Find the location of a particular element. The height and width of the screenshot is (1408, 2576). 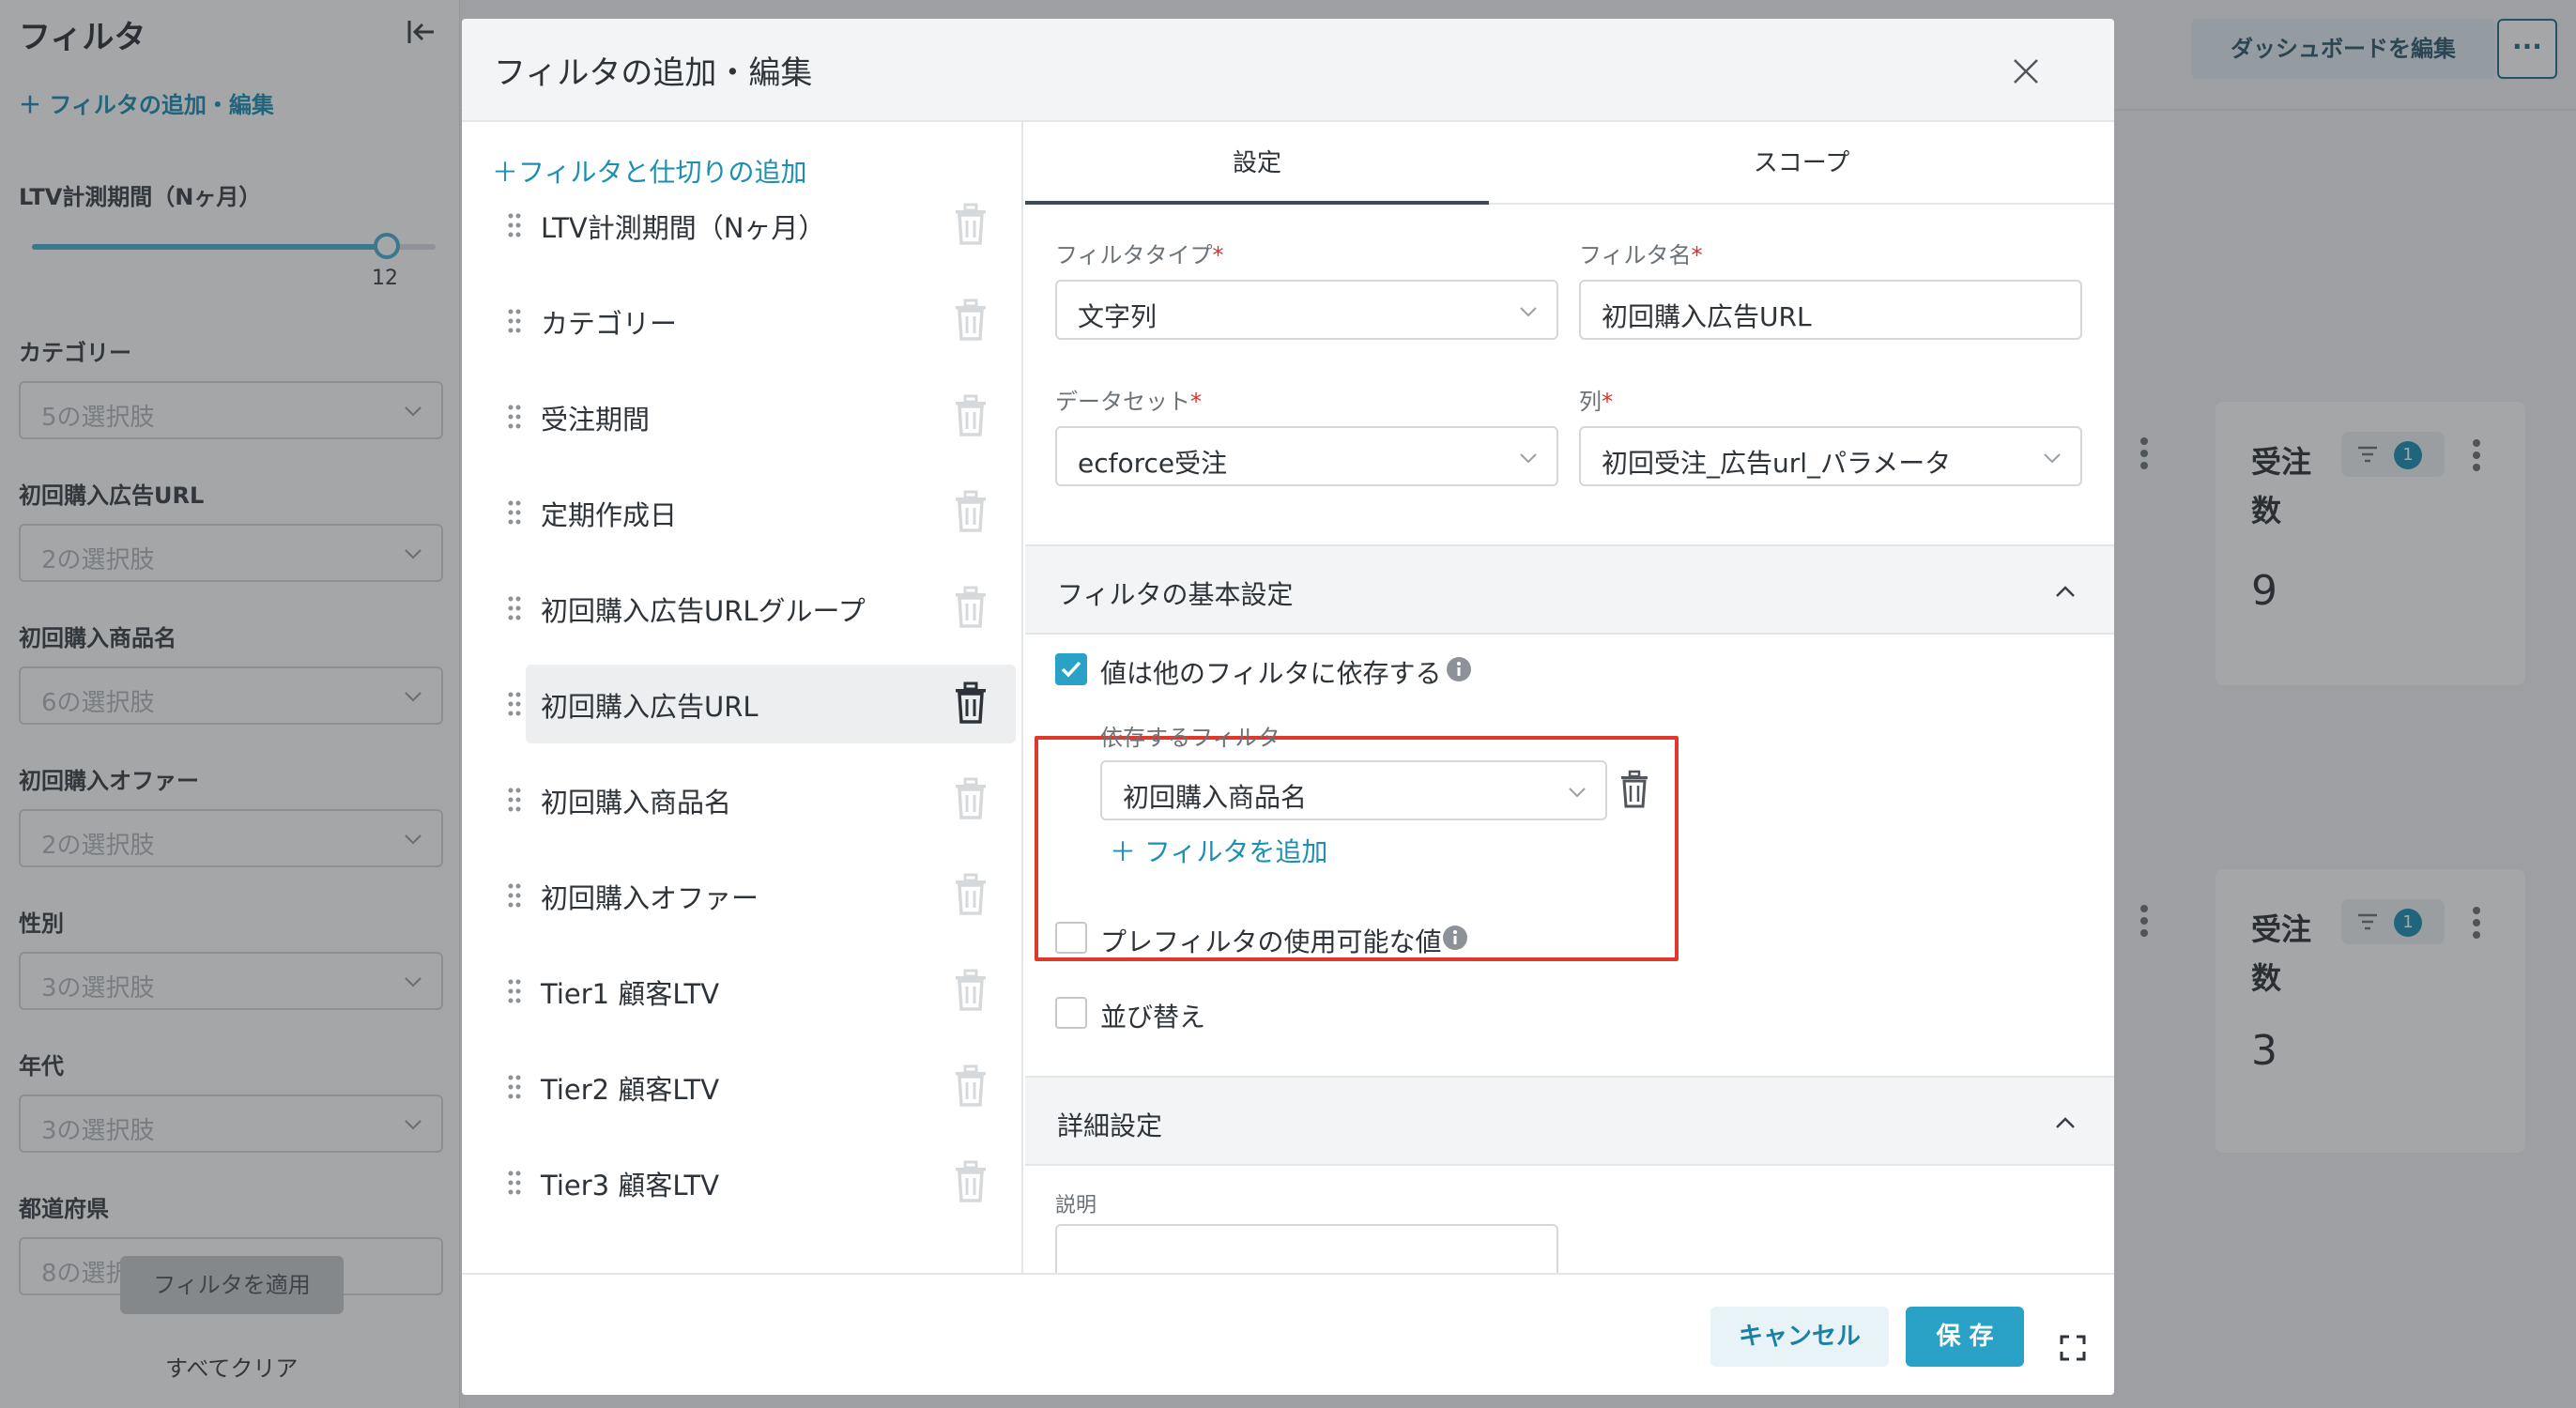

dataset-label: データセット* is located at coordinates (1128, 402).